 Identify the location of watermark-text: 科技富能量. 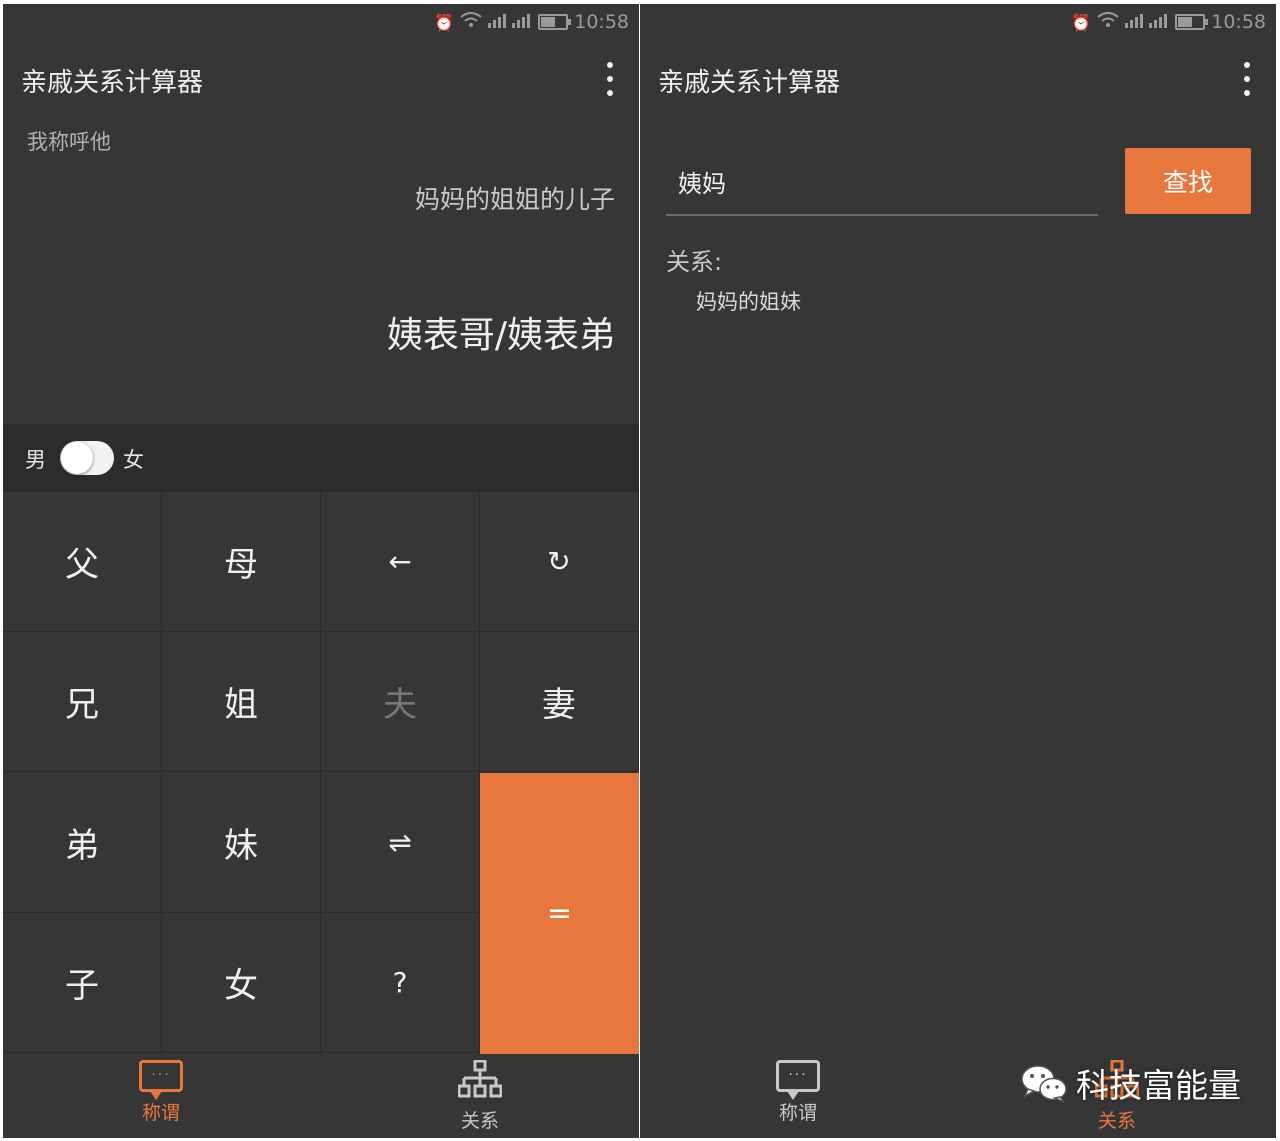
(1158, 1085).